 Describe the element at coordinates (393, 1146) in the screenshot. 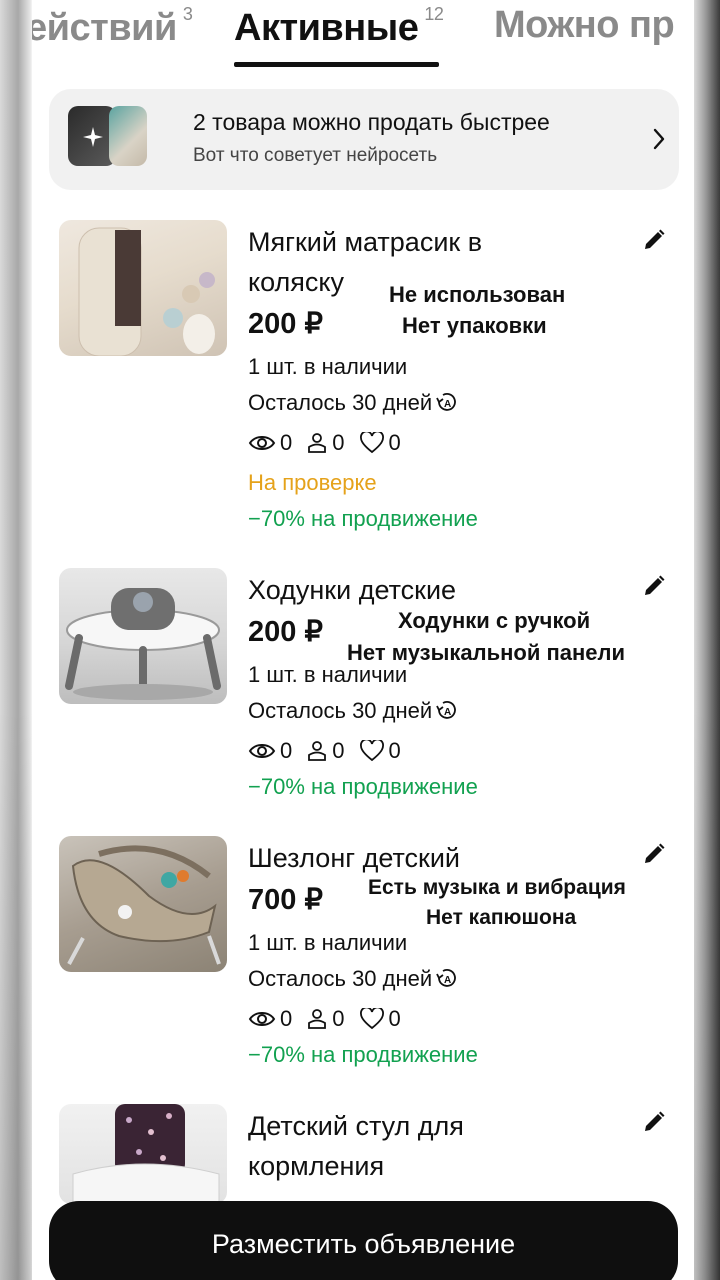

I see `listing-title: Детский стул для кормления` at that location.